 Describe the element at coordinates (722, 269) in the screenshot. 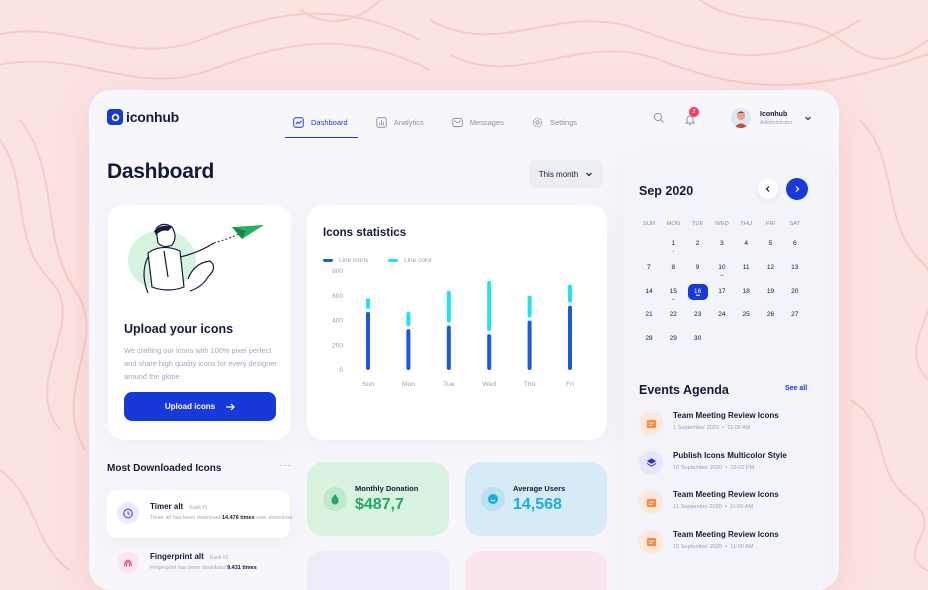

I see `calendar-day: 10 •••` at that location.